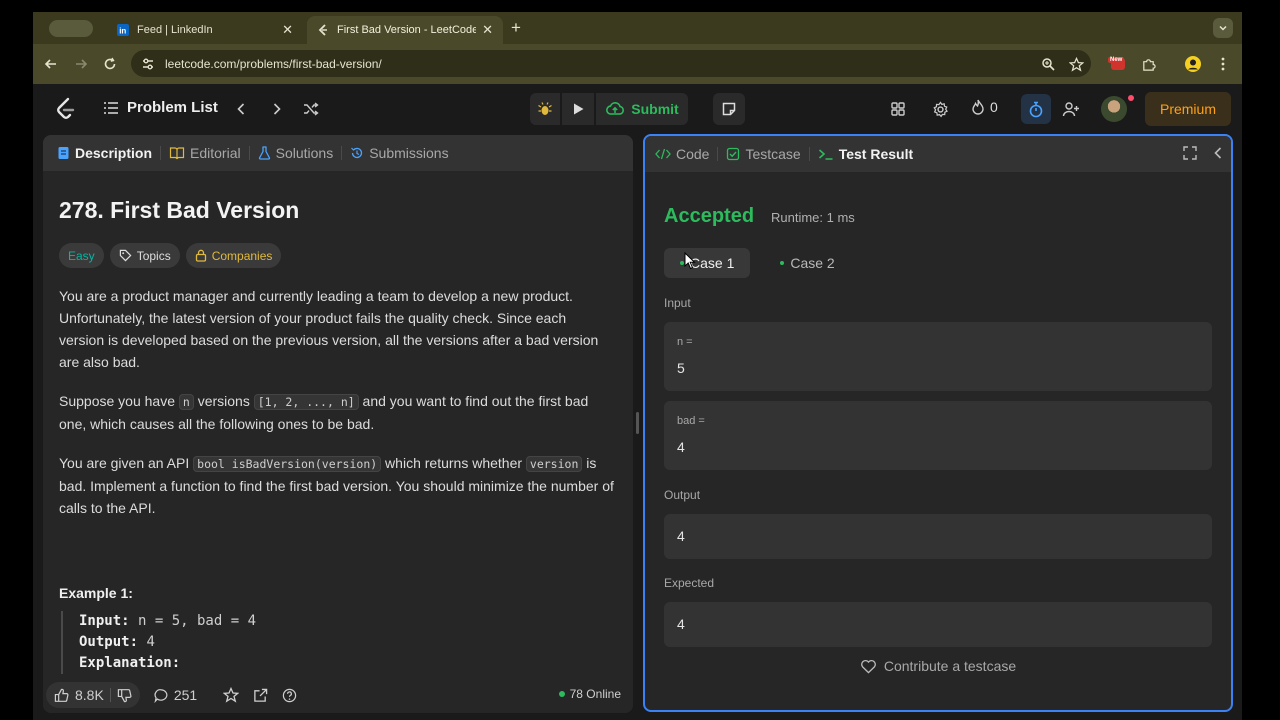 The image size is (1280, 720). I want to click on linkedin-icon: in, so click(123, 30).